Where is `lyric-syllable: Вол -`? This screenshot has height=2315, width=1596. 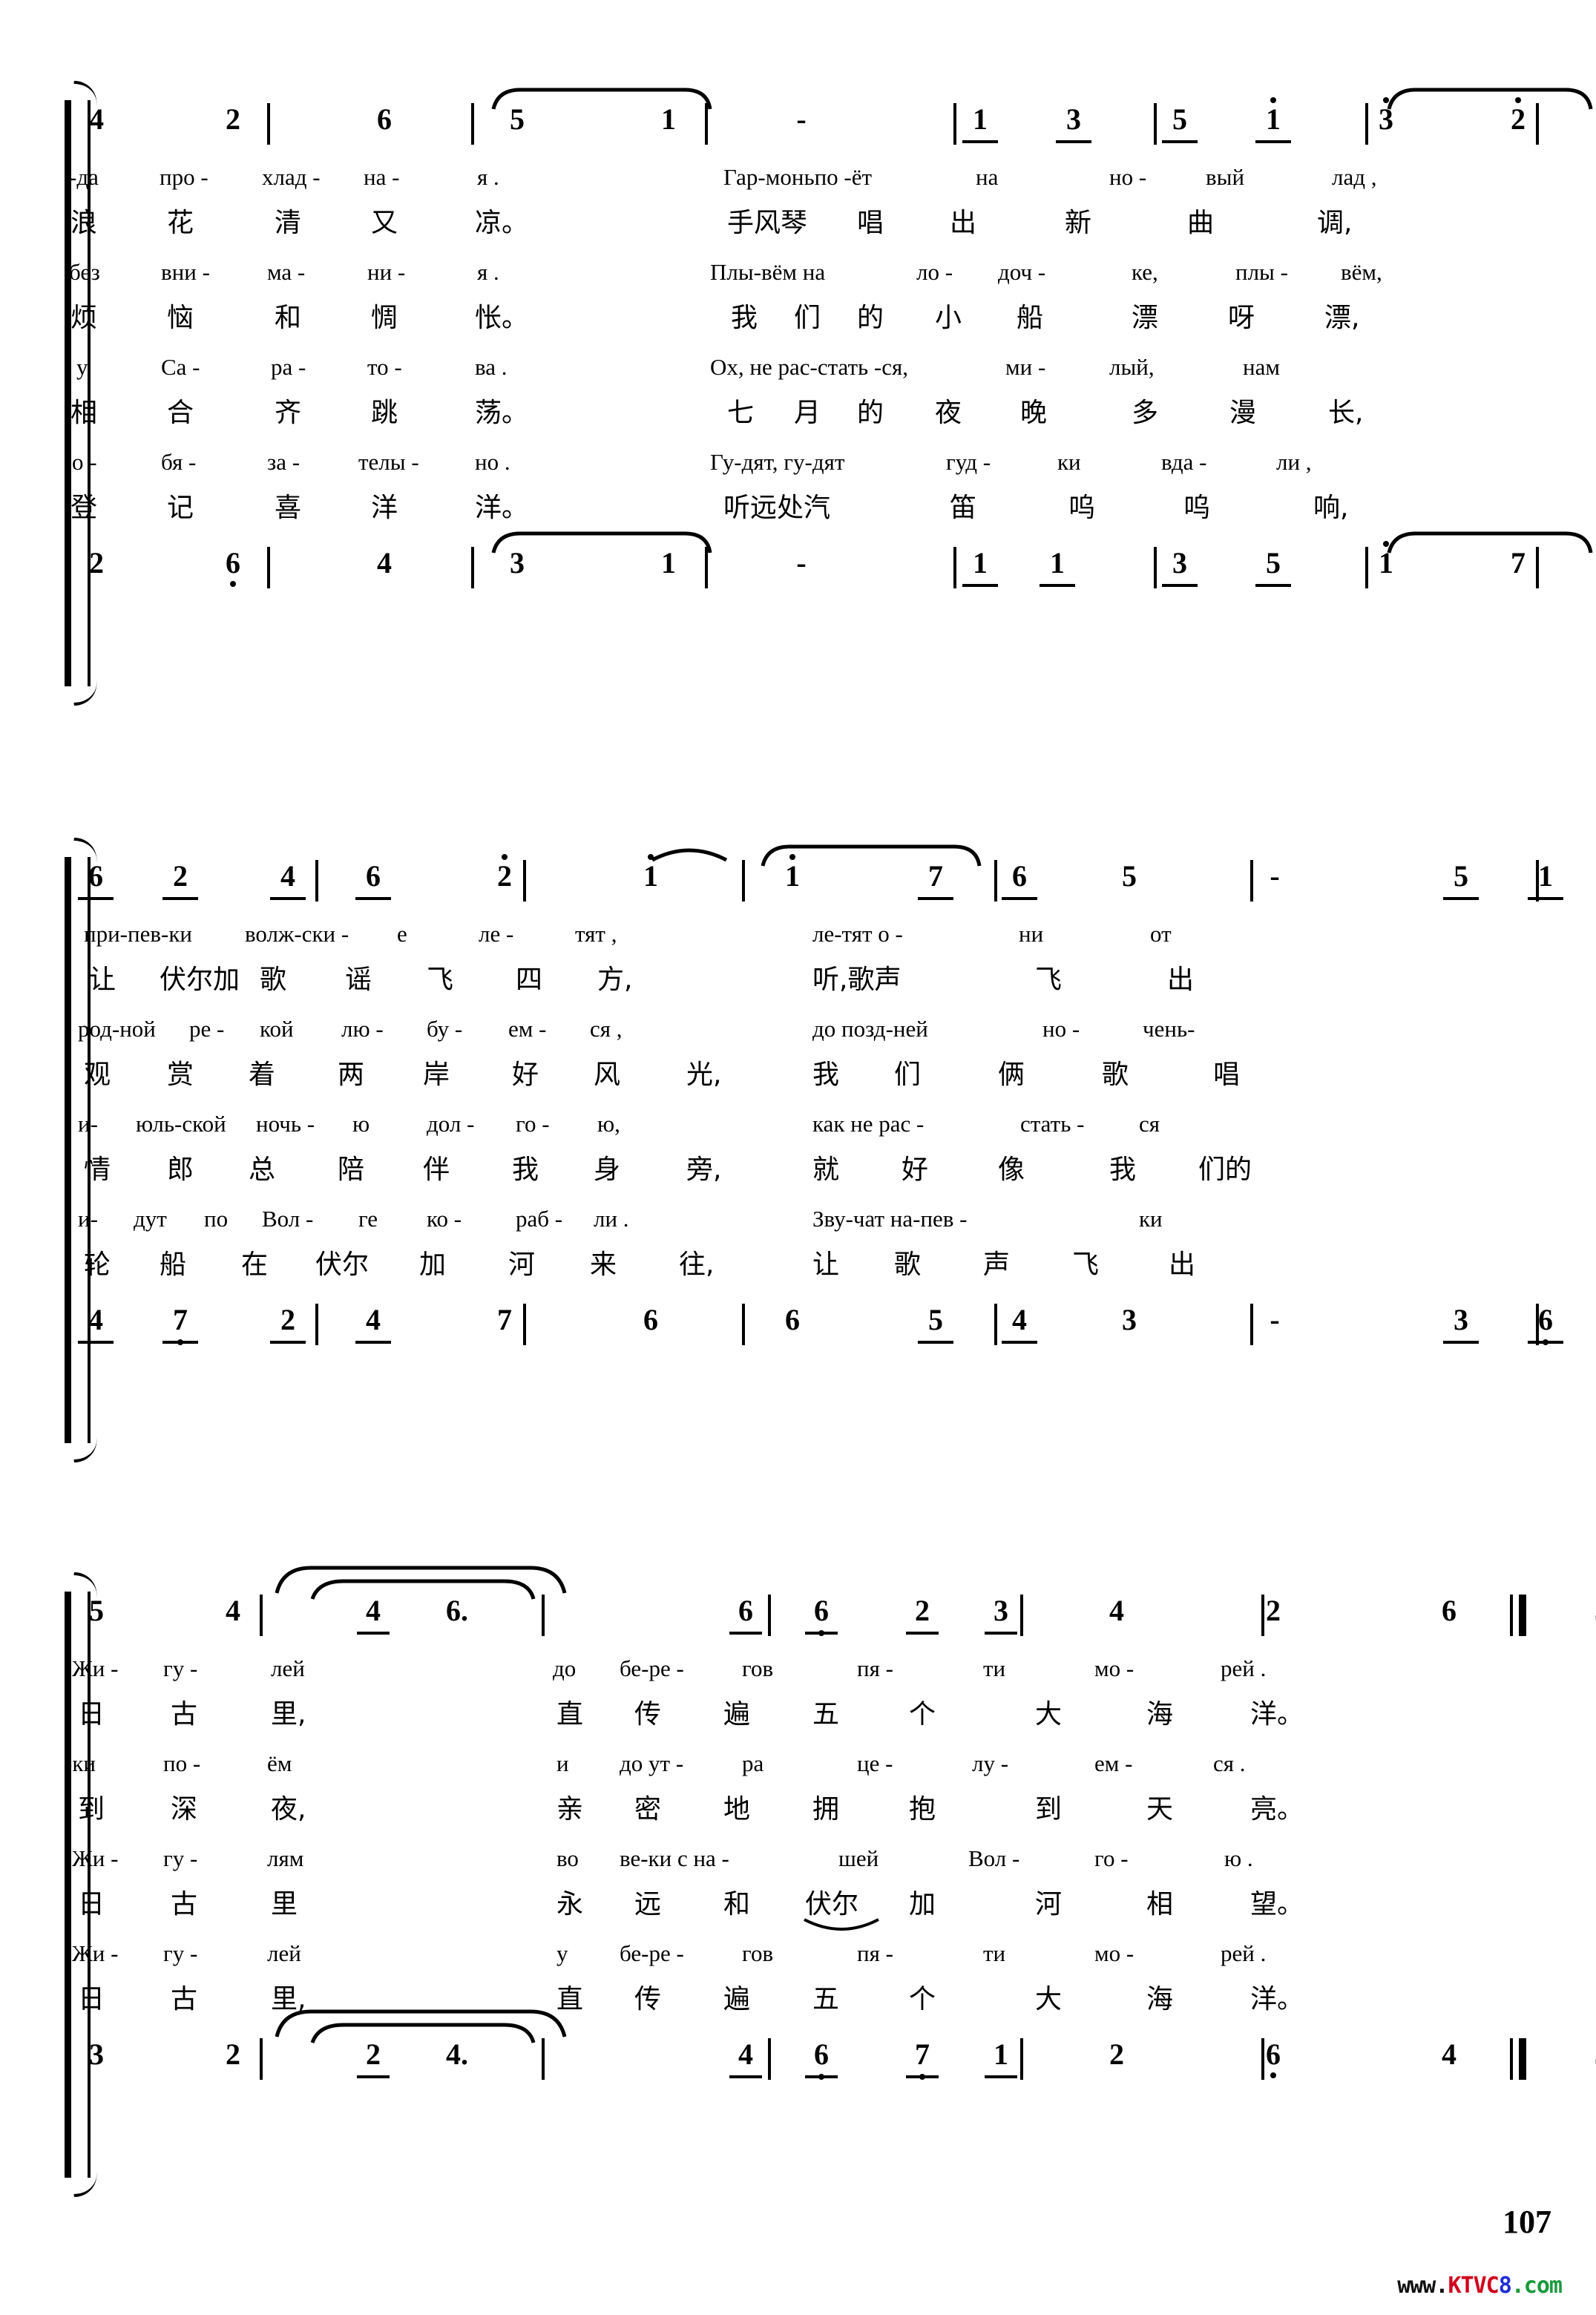 lyric-syllable: Вол - is located at coordinates (288, 1219).